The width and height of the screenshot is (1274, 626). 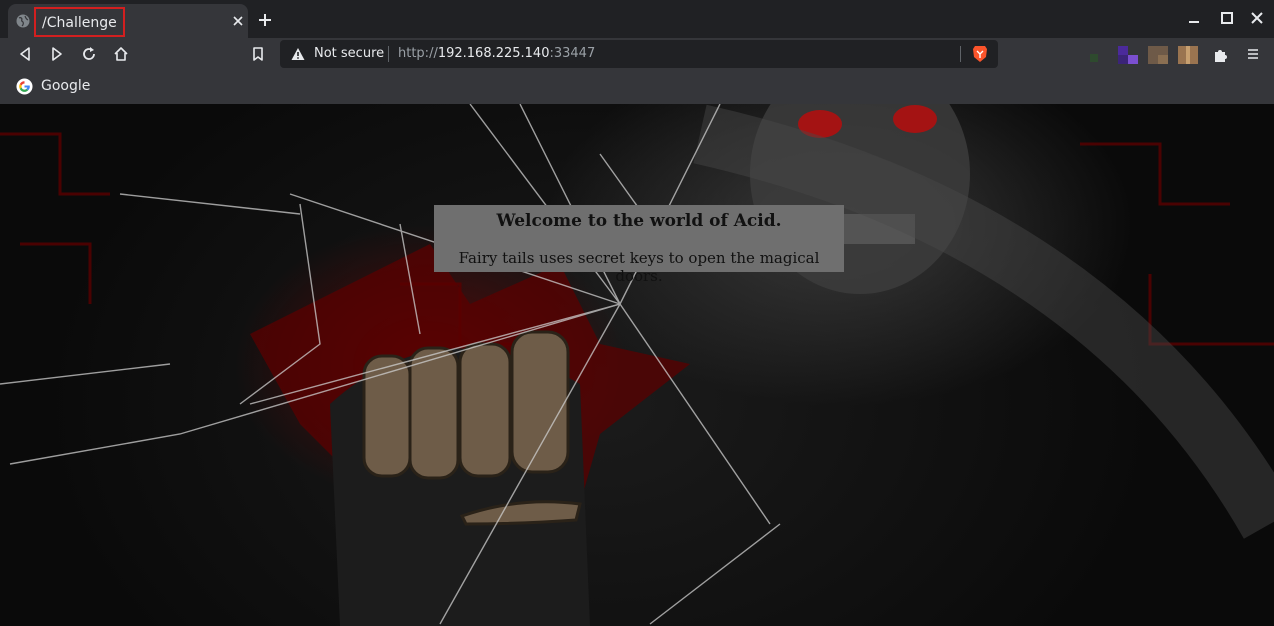 What do you see at coordinates (639, 221) in the screenshot?
I see `page-heading: Welcome to the world of Acid.` at bounding box center [639, 221].